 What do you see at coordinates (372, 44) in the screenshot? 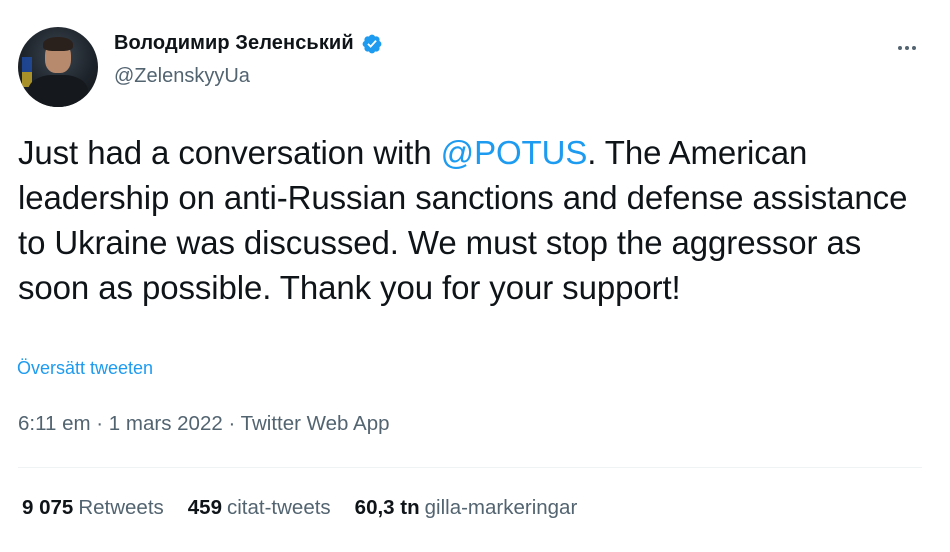
I see `verified-badge-icon` at bounding box center [372, 44].